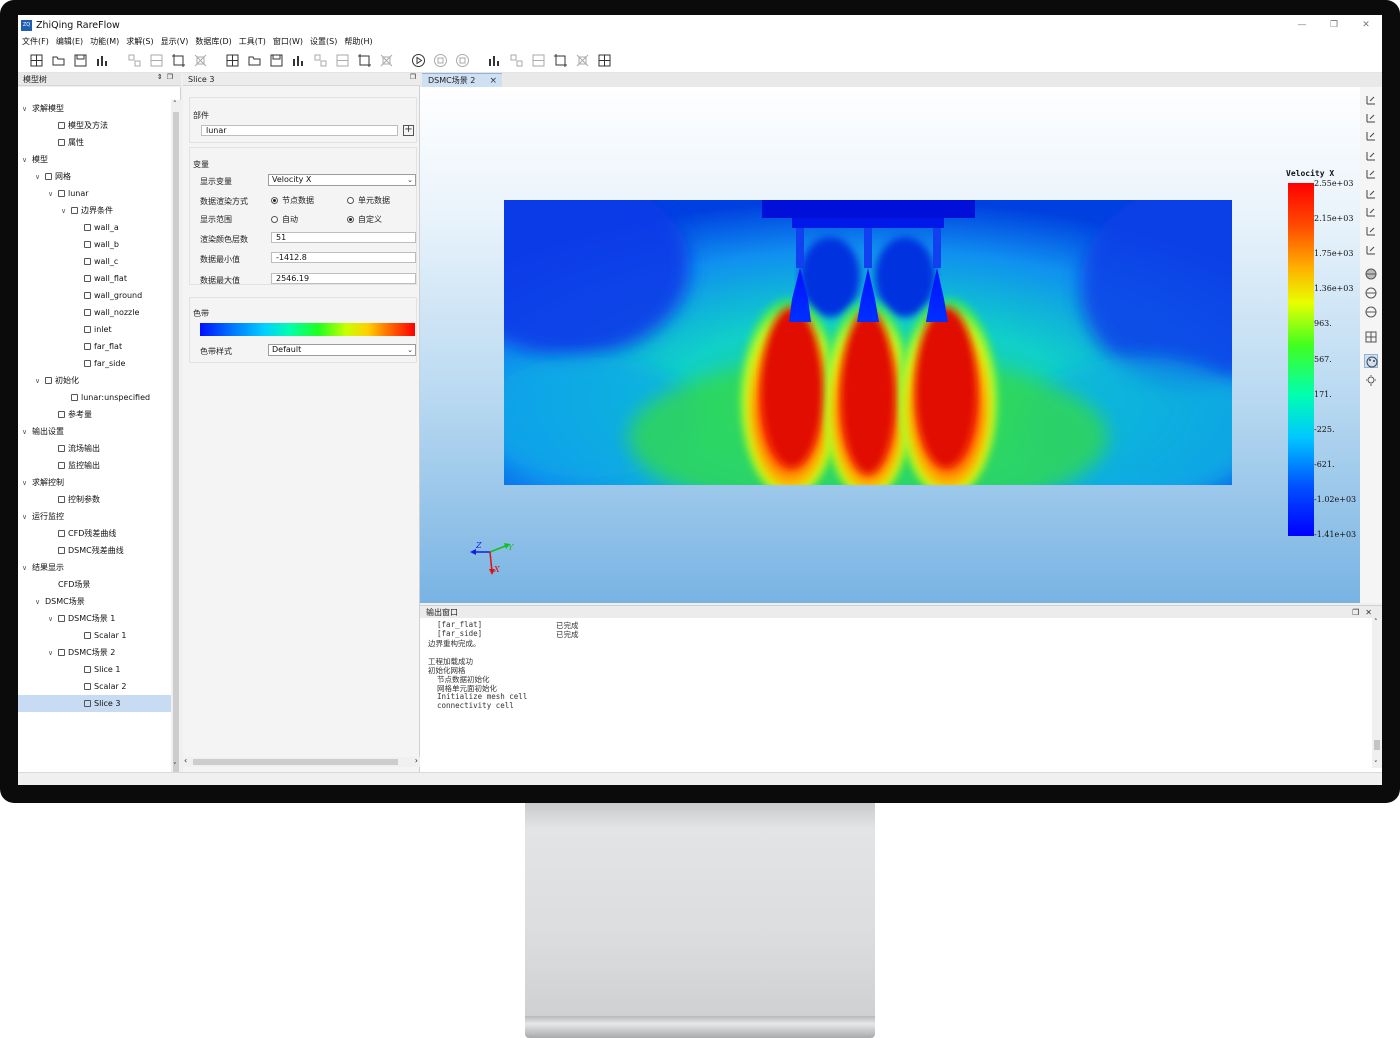  What do you see at coordinates (94, 601) in the screenshot?
I see `tree-item: ∨ DSMC场景` at bounding box center [94, 601].